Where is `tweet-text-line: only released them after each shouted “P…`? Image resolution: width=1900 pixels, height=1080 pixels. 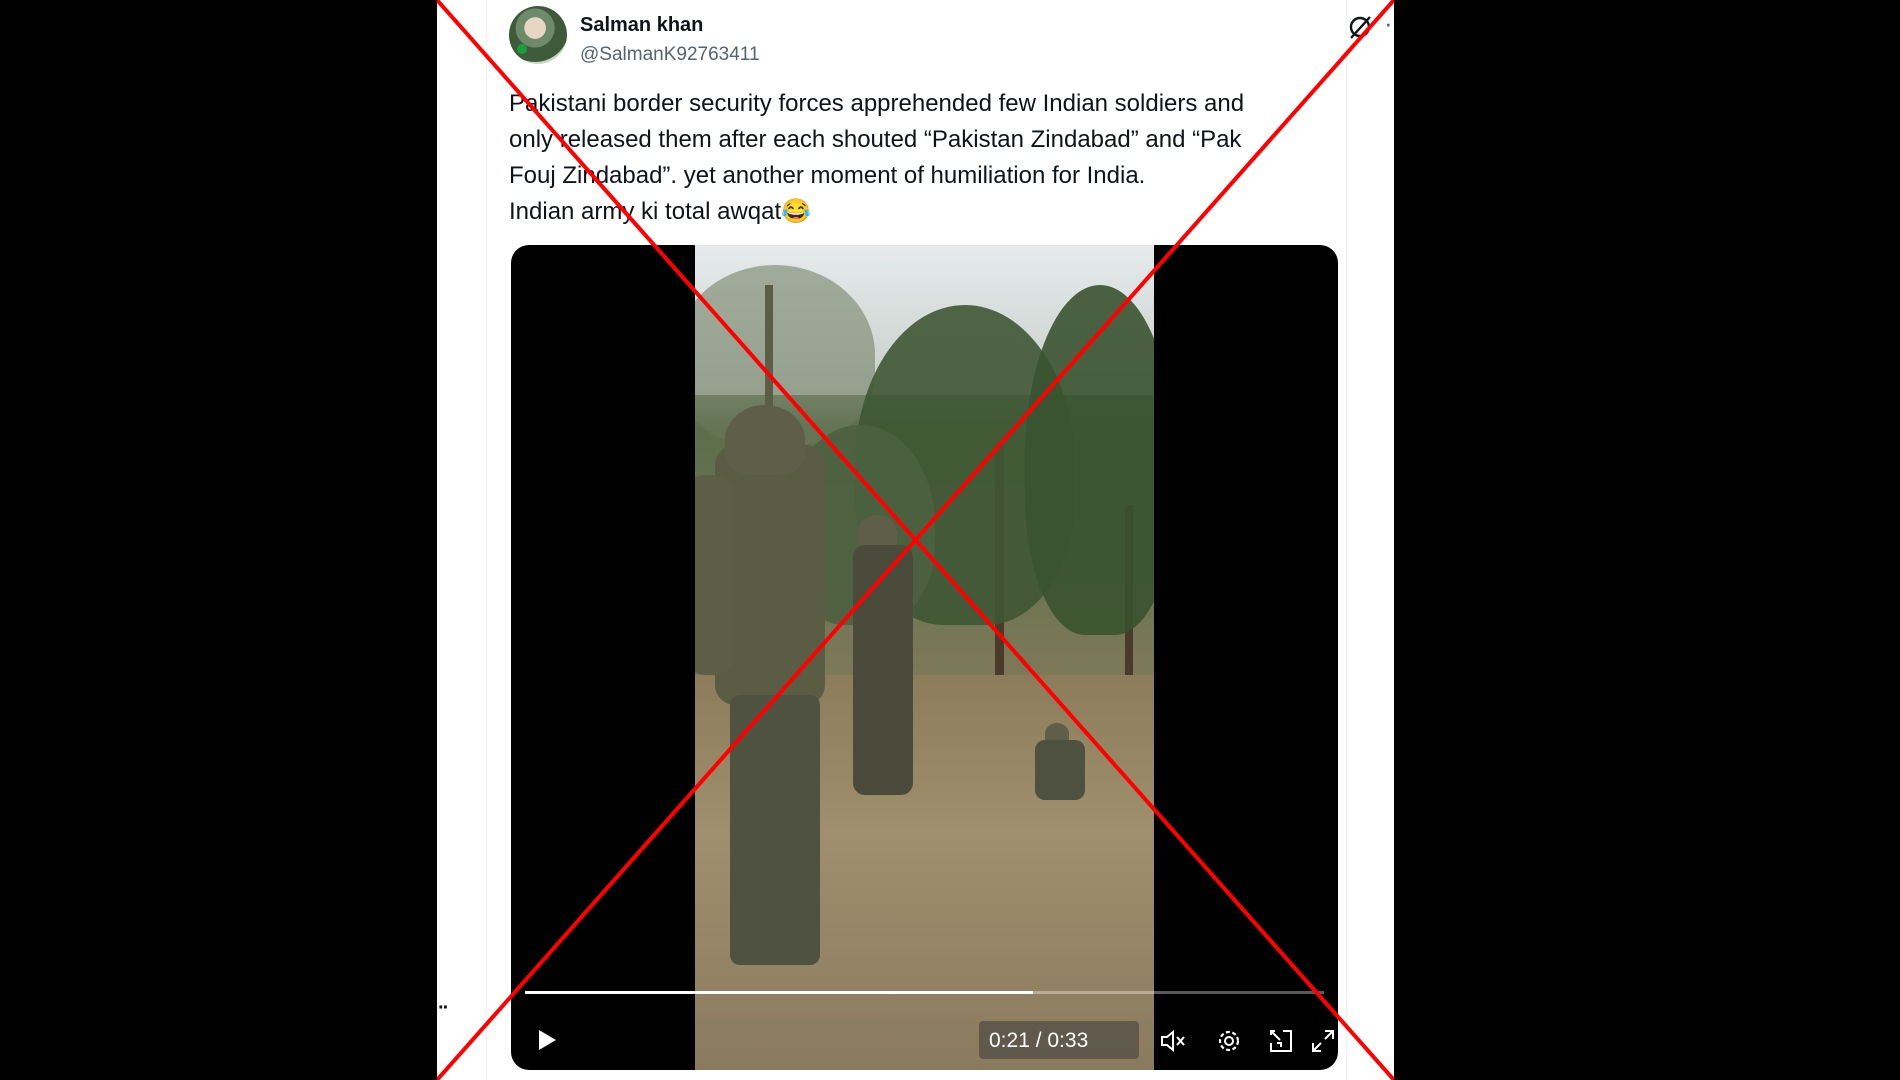
tweet-text-line: only released them after each shouted “P… is located at coordinates (875, 139).